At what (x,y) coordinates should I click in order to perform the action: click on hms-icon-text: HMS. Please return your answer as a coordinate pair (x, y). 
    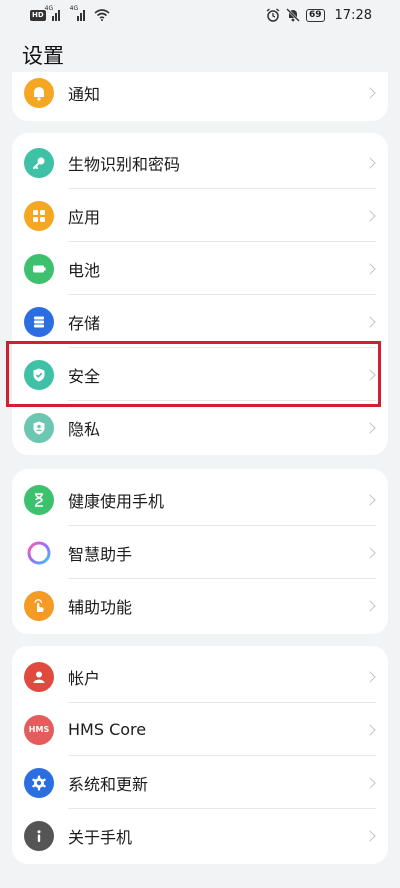
    Looking at the image, I should click on (39, 729).